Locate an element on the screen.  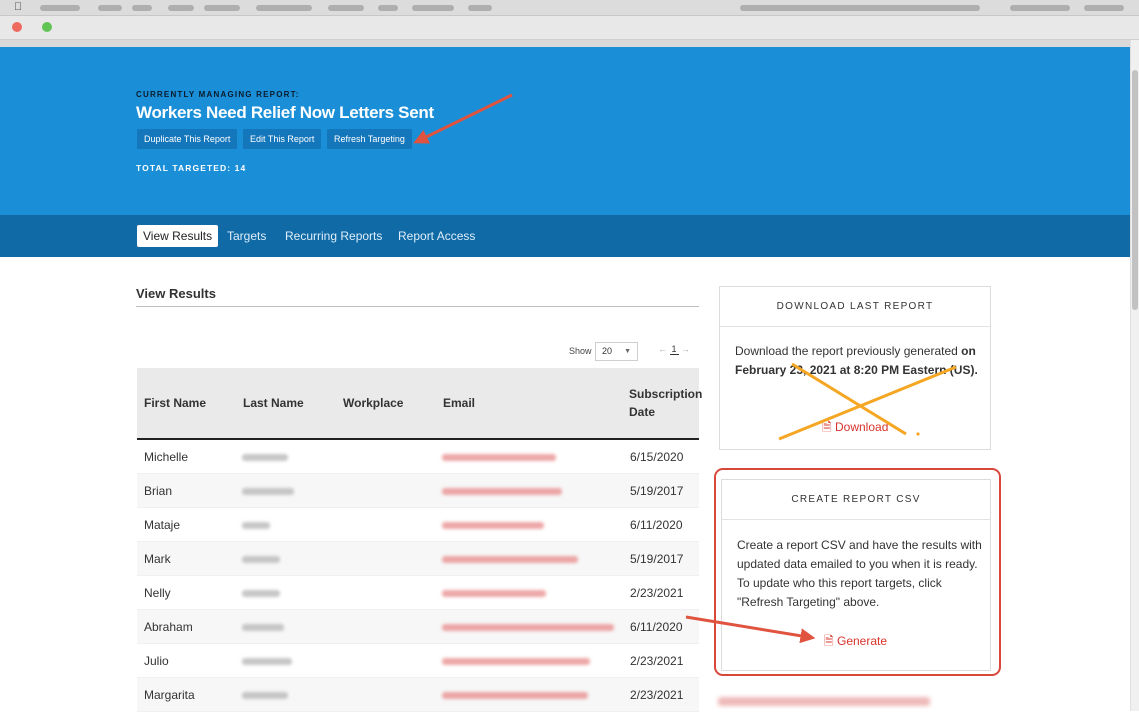
window-maximize-button is located at coordinates (47, 27).